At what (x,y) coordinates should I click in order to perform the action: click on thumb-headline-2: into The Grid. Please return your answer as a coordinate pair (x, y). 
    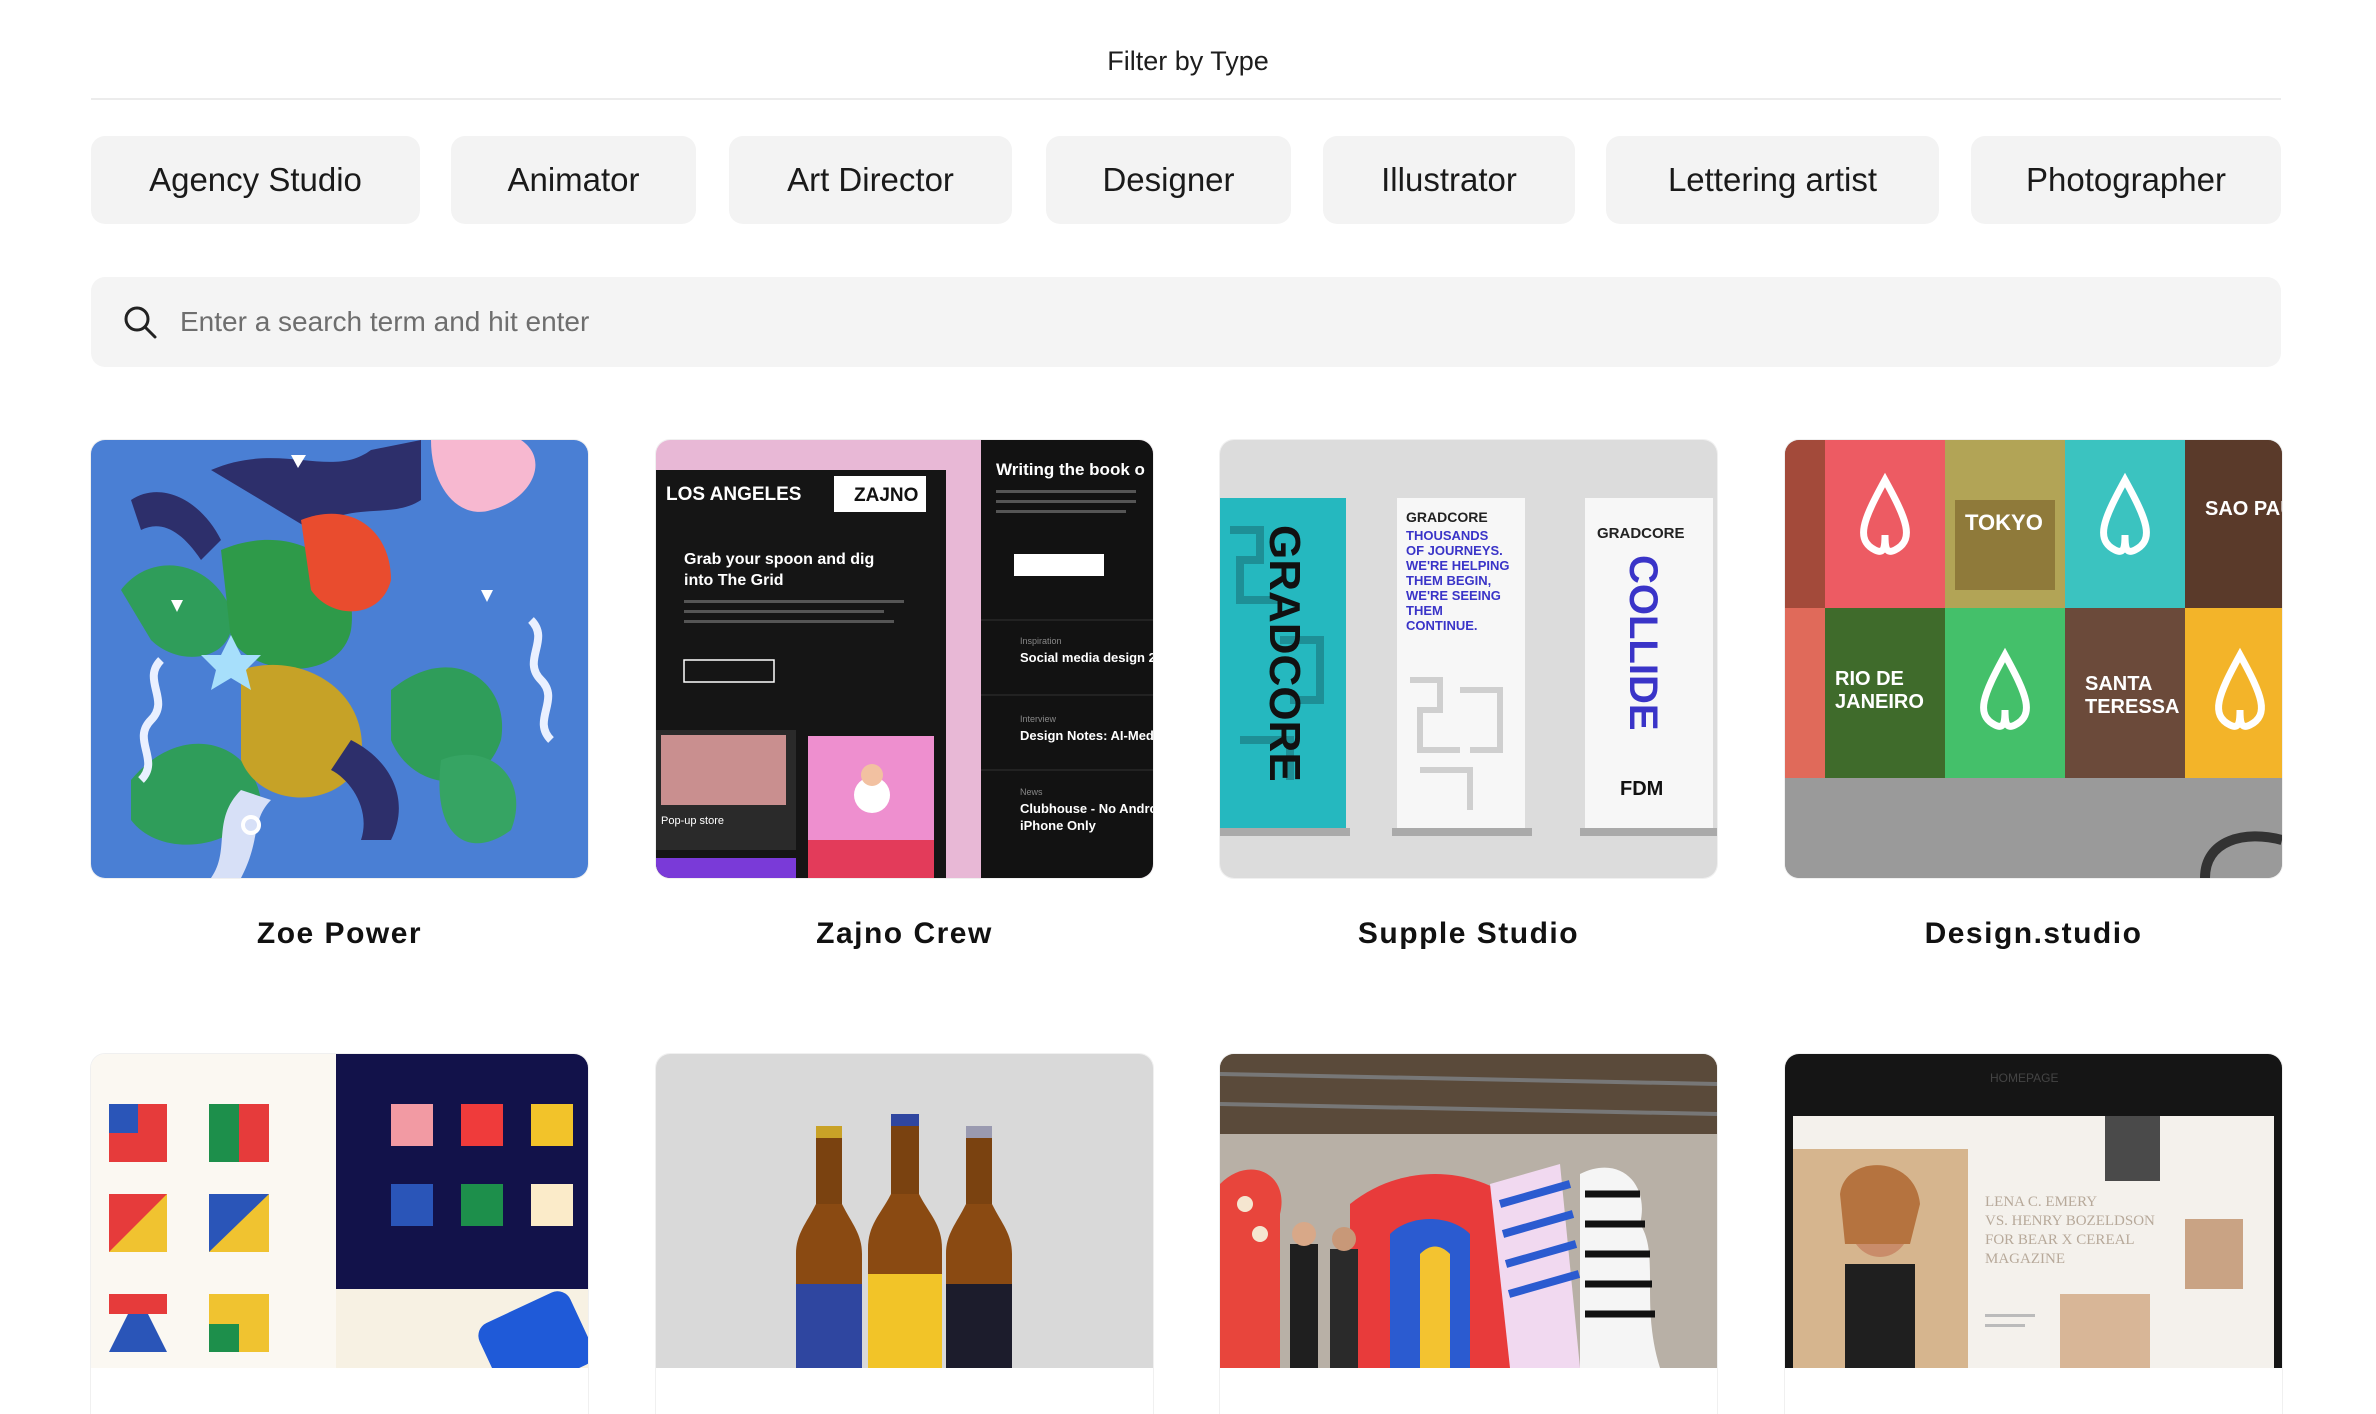
    Looking at the image, I should click on (734, 580).